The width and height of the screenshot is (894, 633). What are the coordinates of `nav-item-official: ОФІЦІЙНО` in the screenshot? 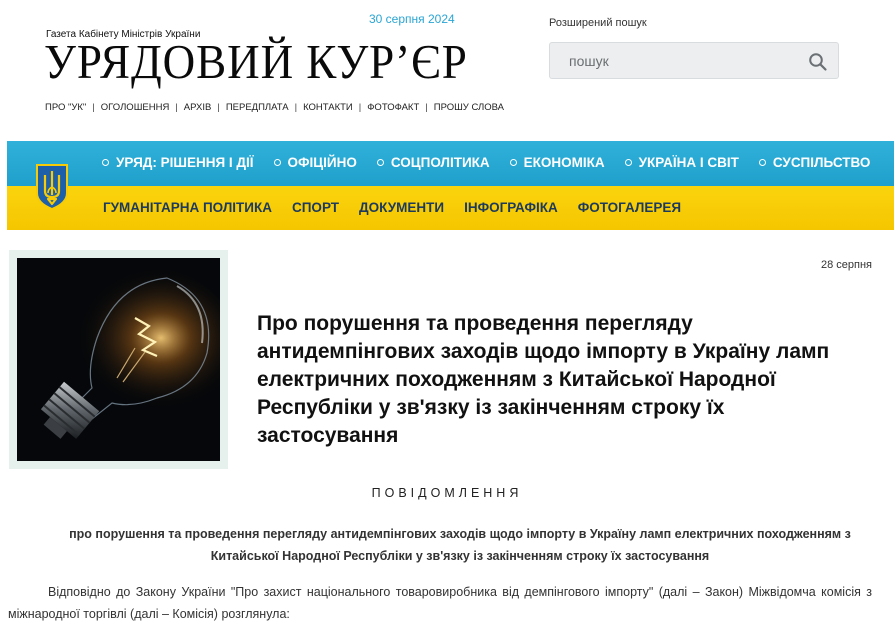 It's located at (315, 162).